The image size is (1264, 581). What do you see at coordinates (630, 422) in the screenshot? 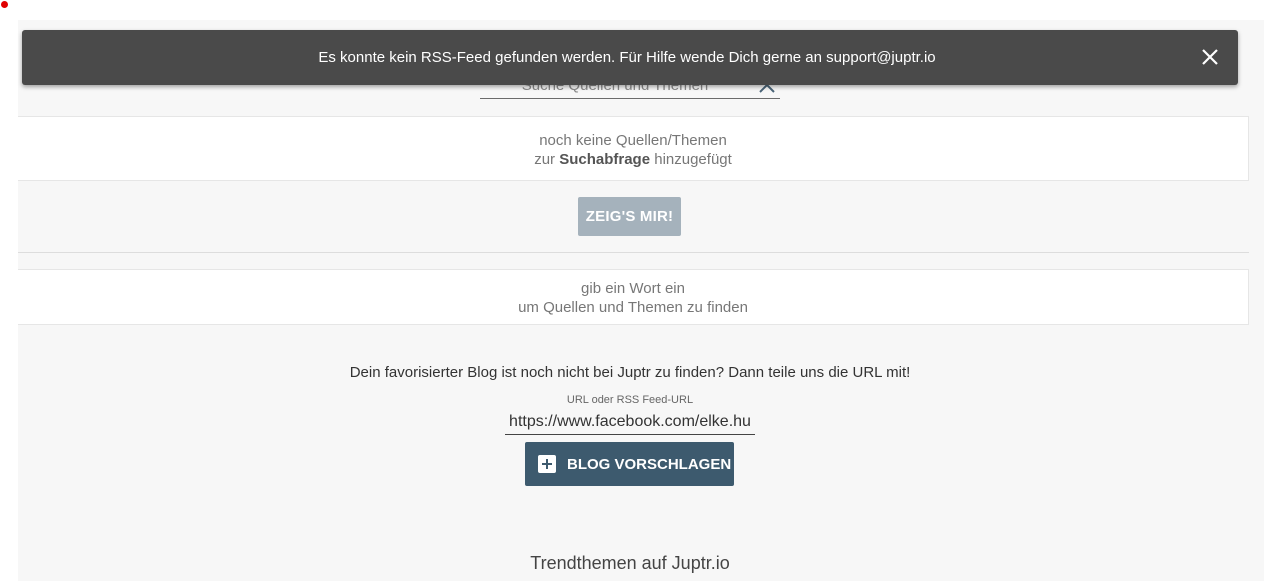
I see `url-input` at bounding box center [630, 422].